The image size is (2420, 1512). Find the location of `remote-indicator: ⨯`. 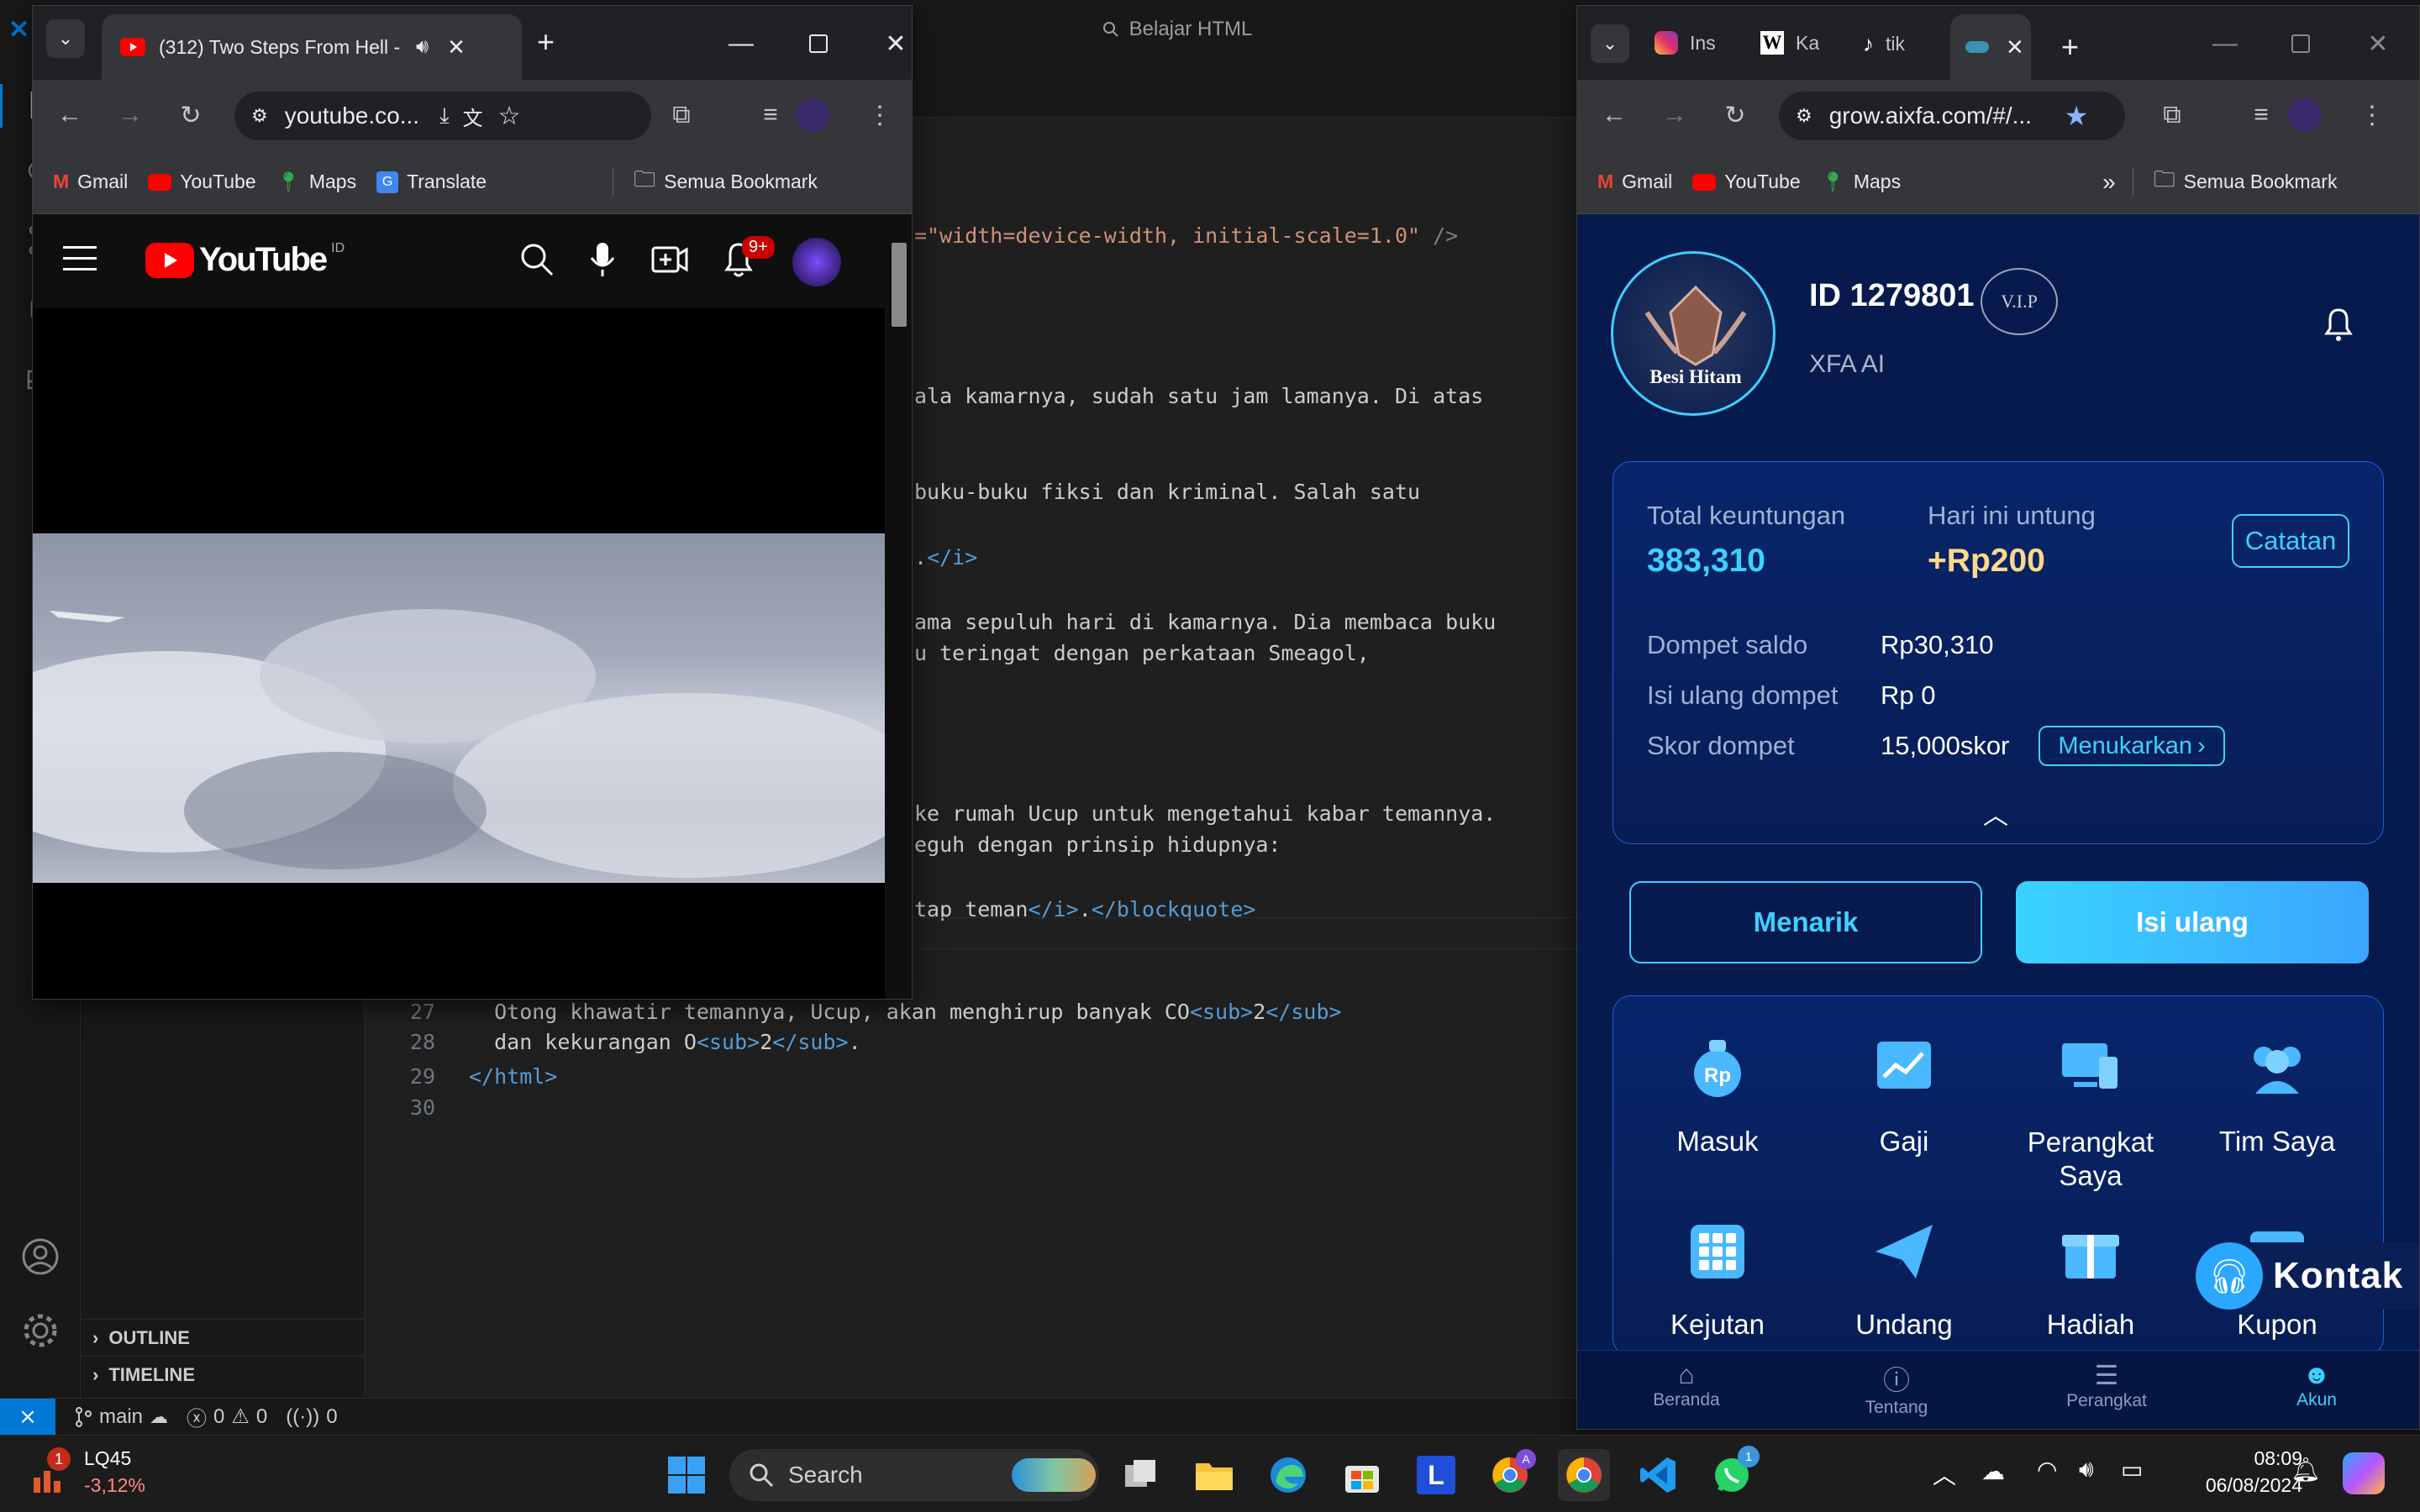

remote-indicator: ⨯ is located at coordinates (27, 1417).